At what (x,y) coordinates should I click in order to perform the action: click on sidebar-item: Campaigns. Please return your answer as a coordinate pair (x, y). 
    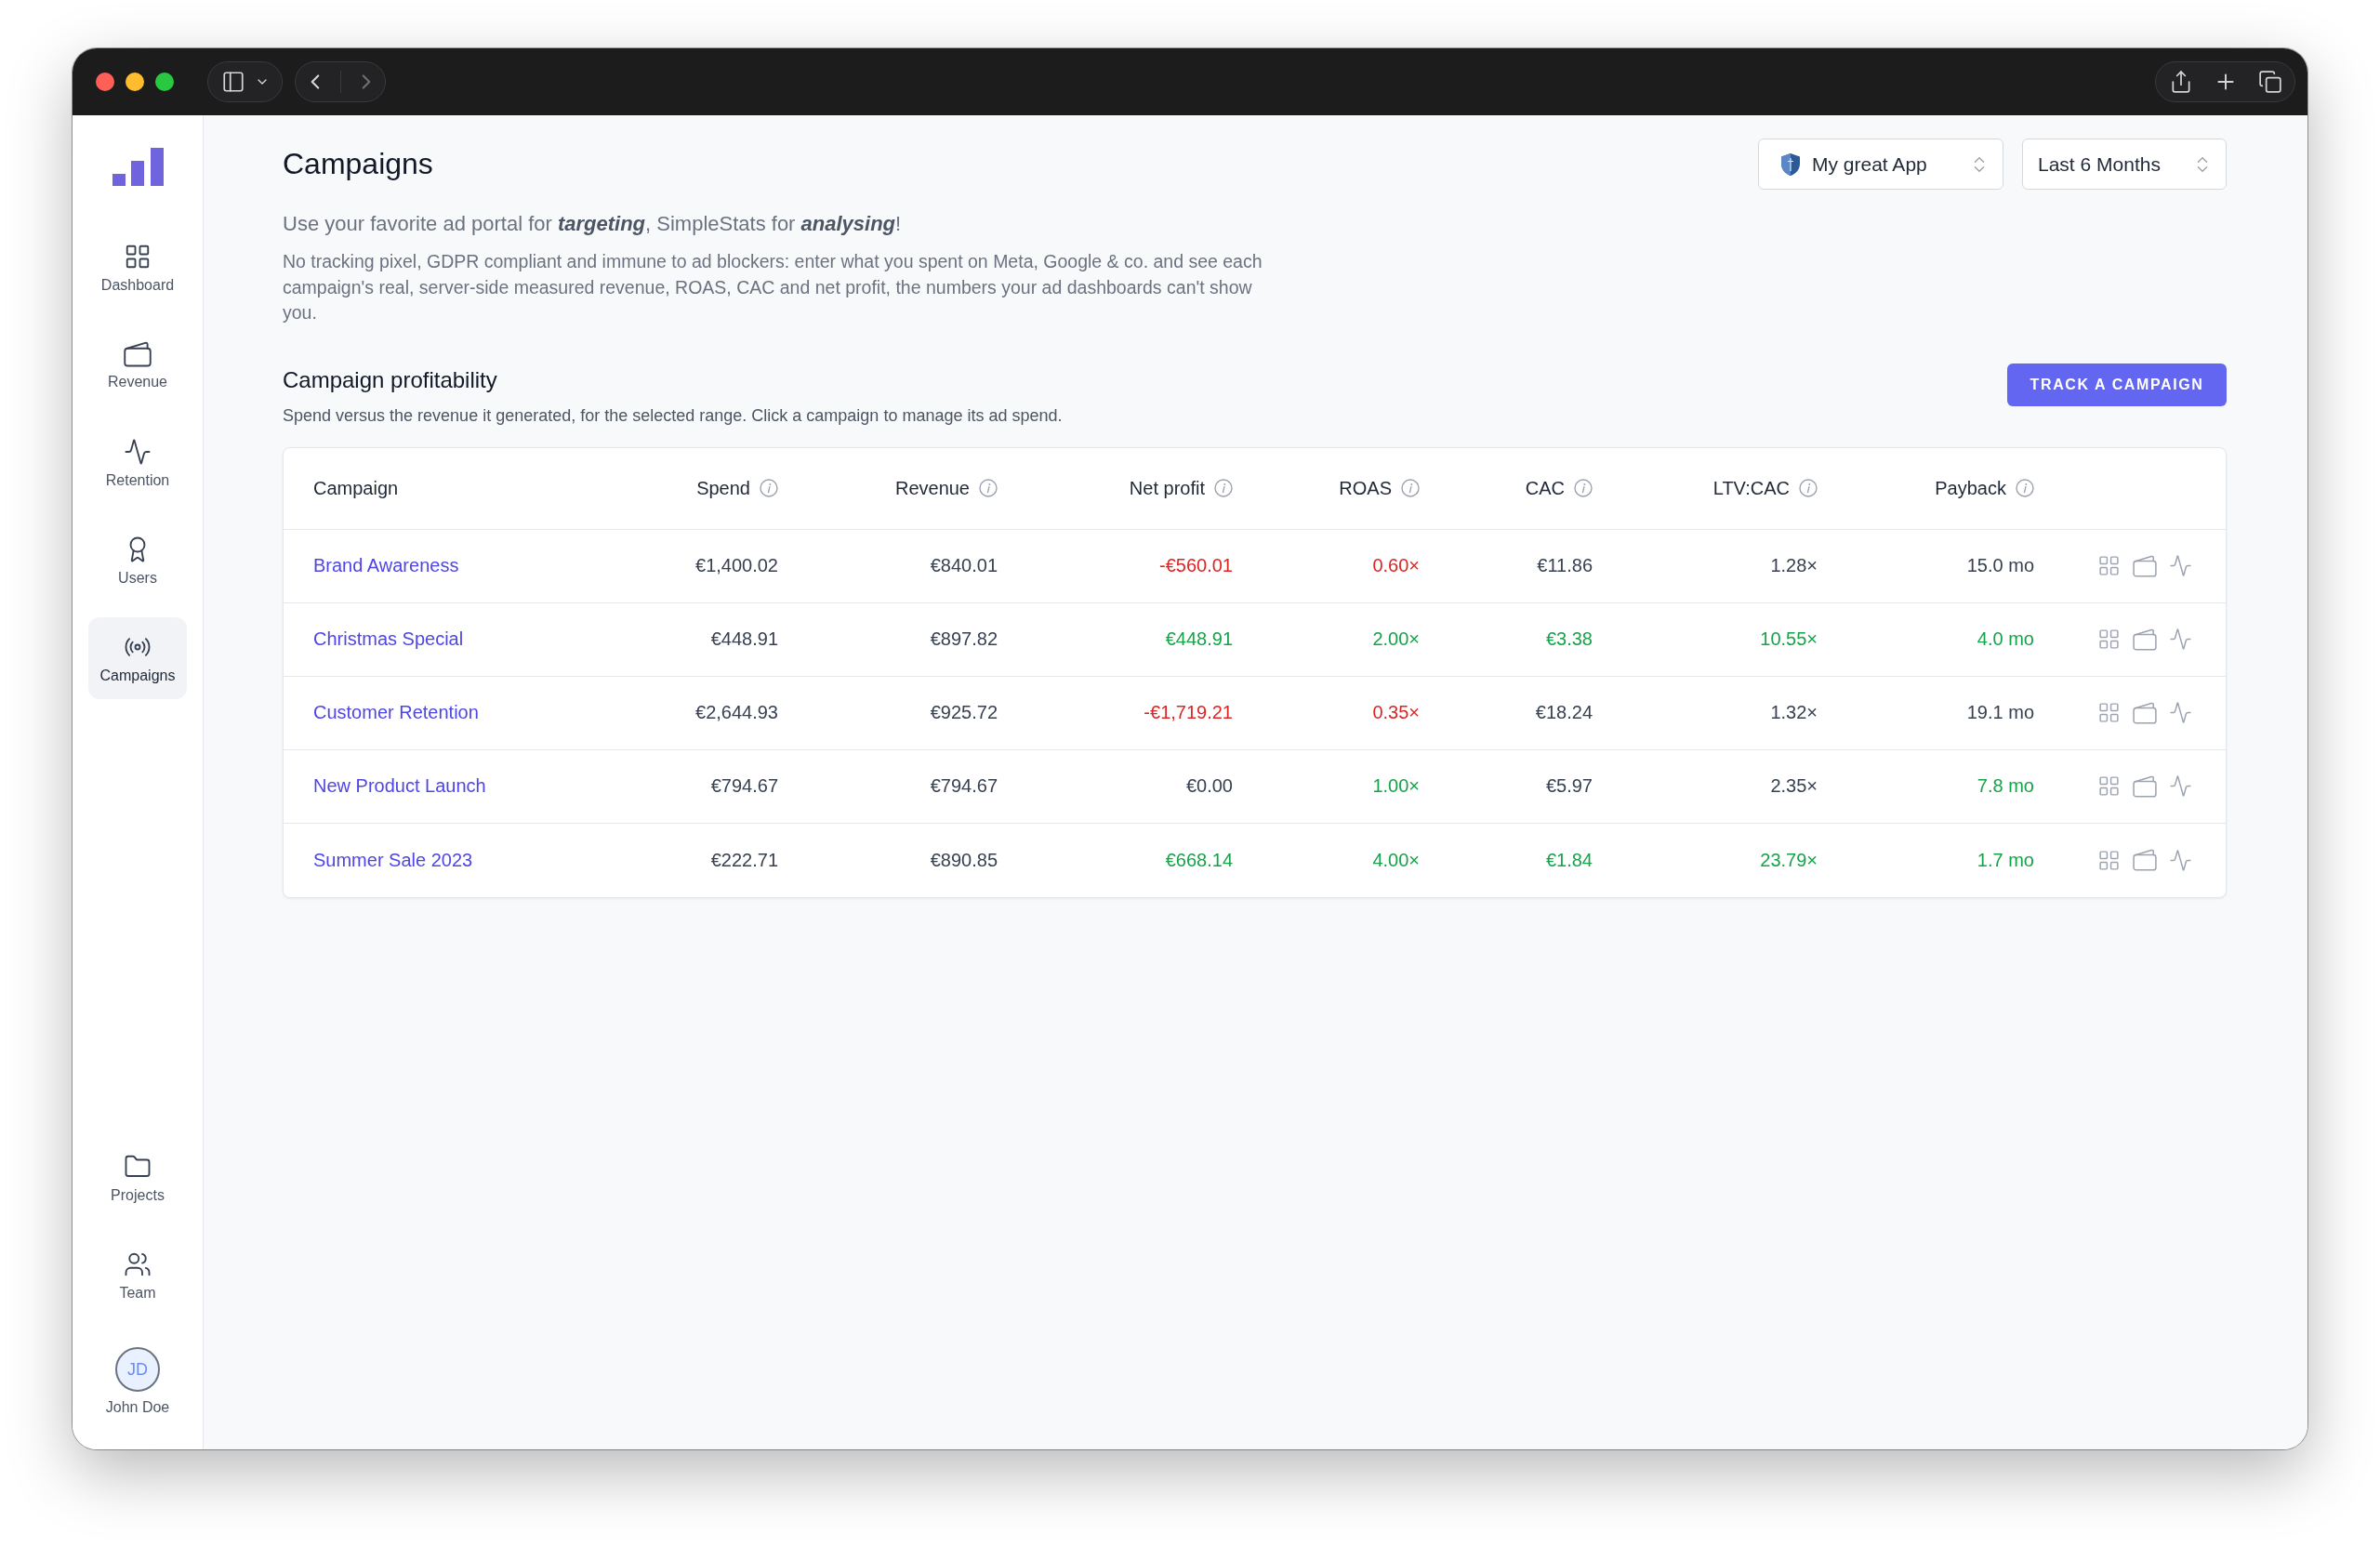
    Looking at the image, I should click on (137, 658).